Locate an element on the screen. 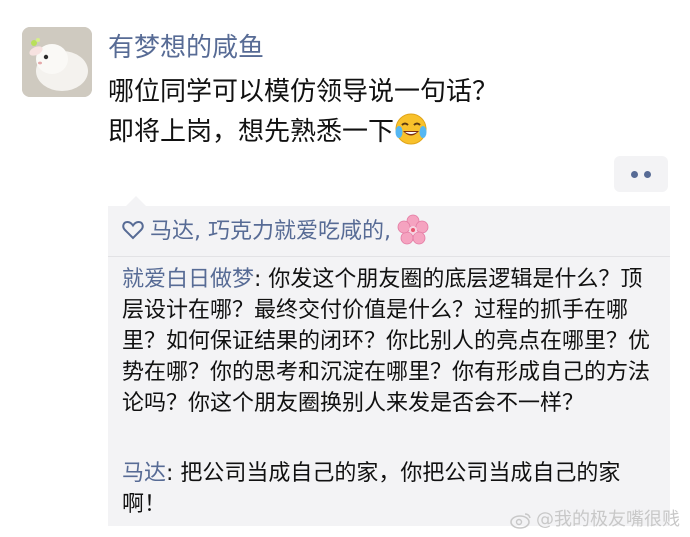 This screenshot has height=537, width=690. post-text: 哪位同学可以模仿领导说一句话？ 即将上岗，想先熟悉一下 is located at coordinates (388, 112).